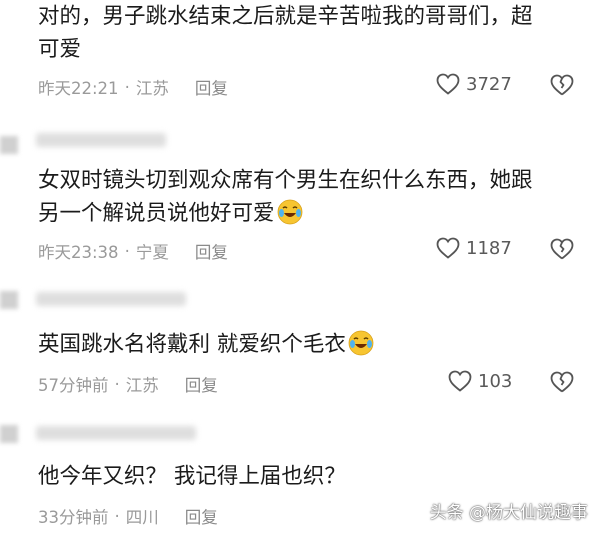 The image size is (600, 533). Describe the element at coordinates (285, 180) in the screenshot. I see `comment-text-line: 女双时镜头切到观众席有个男生在织什么东西，她跟` at that location.